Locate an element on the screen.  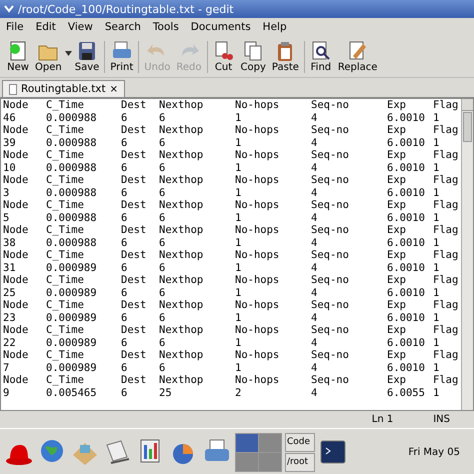
menu-item: Edit is located at coordinates (46, 27).